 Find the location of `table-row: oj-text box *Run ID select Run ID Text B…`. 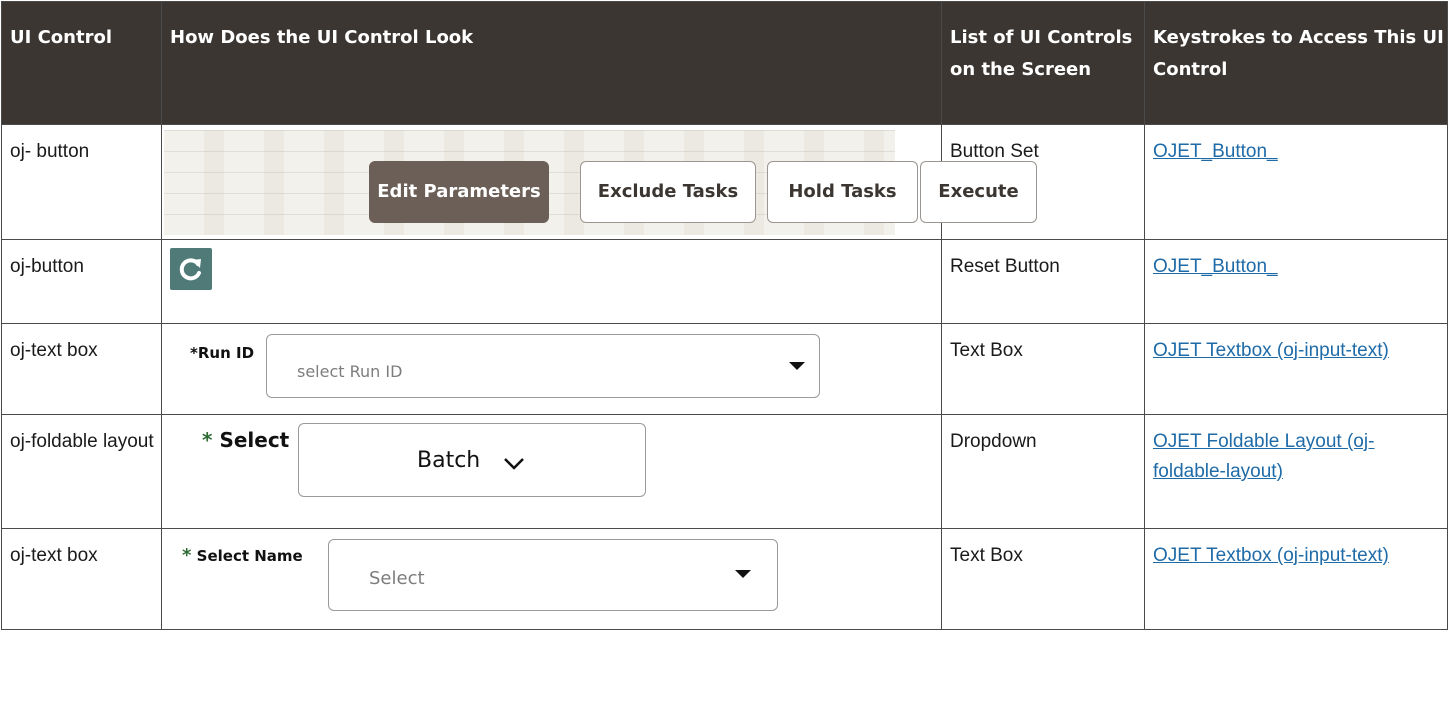

table-row: oj-text box *Run ID select Run ID Text B… is located at coordinates (724, 369).